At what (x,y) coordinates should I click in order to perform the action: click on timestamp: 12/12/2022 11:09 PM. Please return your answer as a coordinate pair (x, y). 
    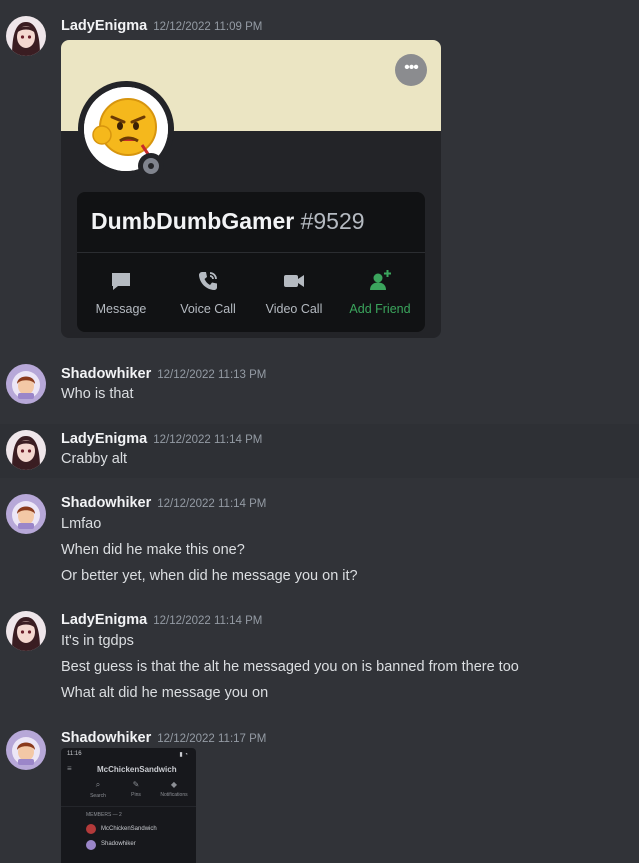
    Looking at the image, I should click on (208, 27).